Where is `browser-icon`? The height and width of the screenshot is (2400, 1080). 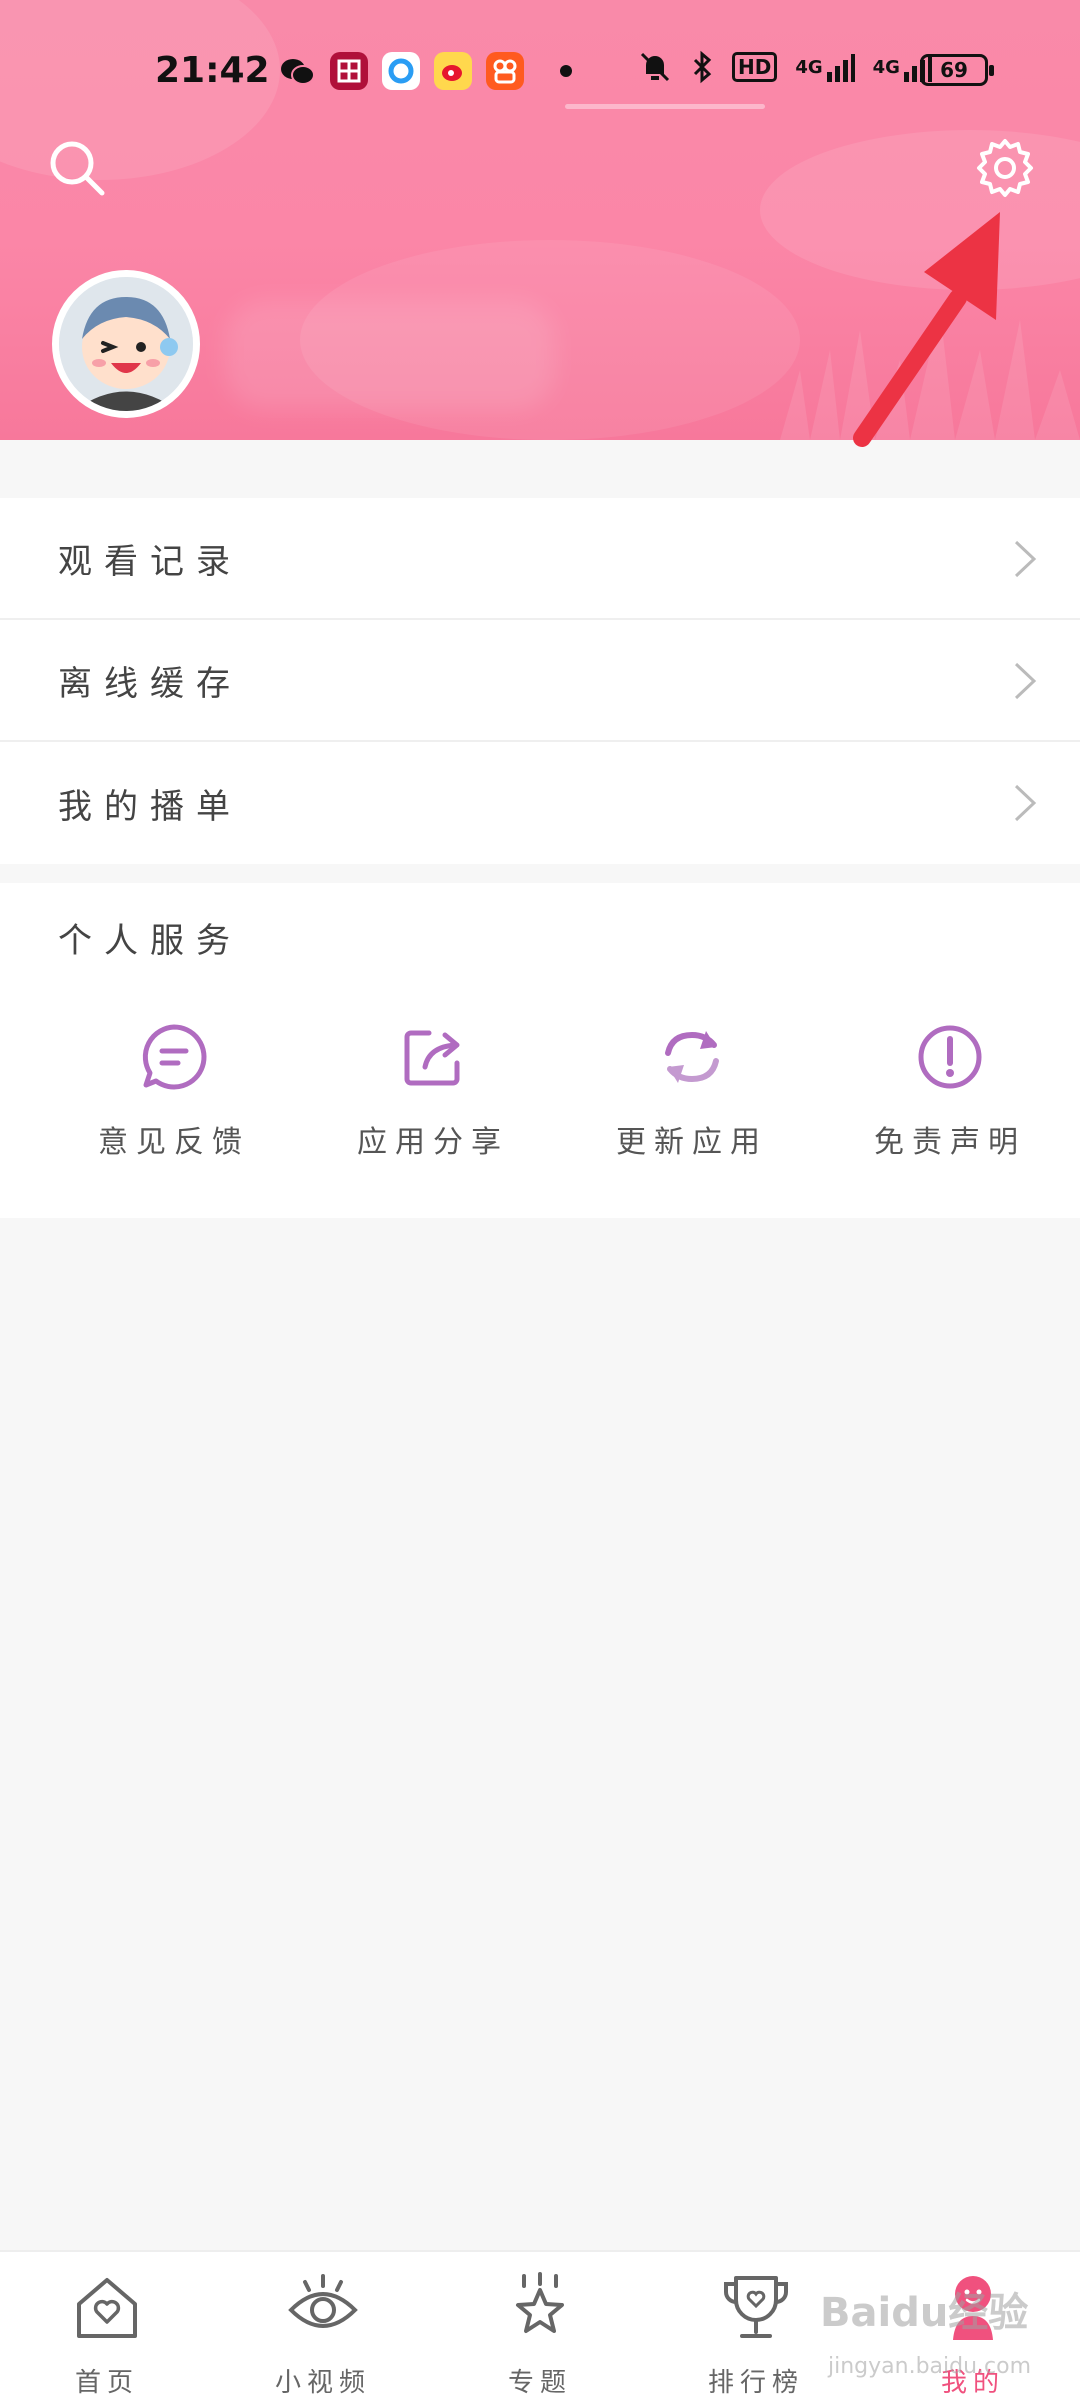
browser-icon is located at coordinates (401, 71).